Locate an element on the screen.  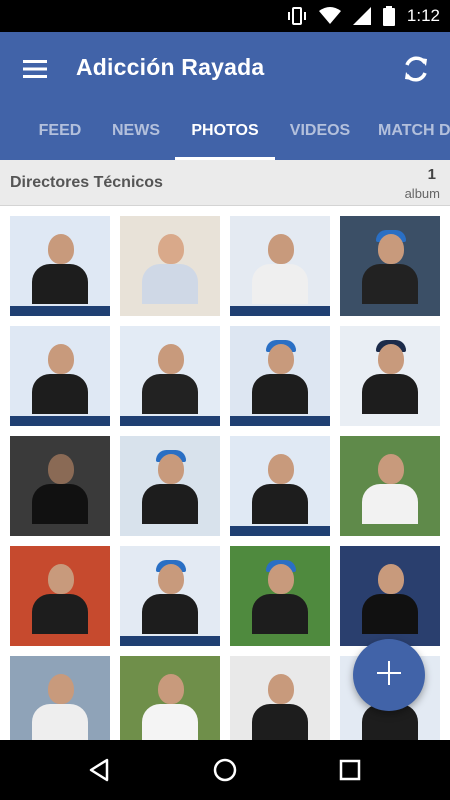
plus-icon is located at coordinates (389, 675).